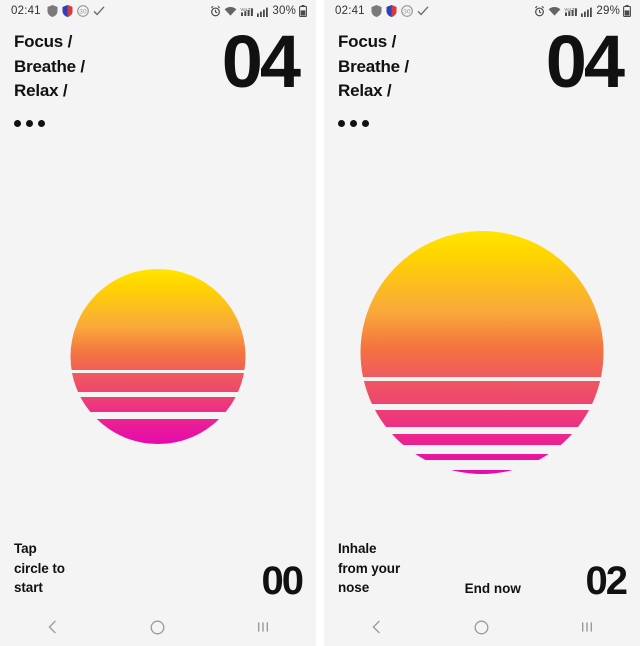 Image resolution: width=640 pixels, height=646 pixels. I want to click on breath-counter: 00, so click(282, 581).